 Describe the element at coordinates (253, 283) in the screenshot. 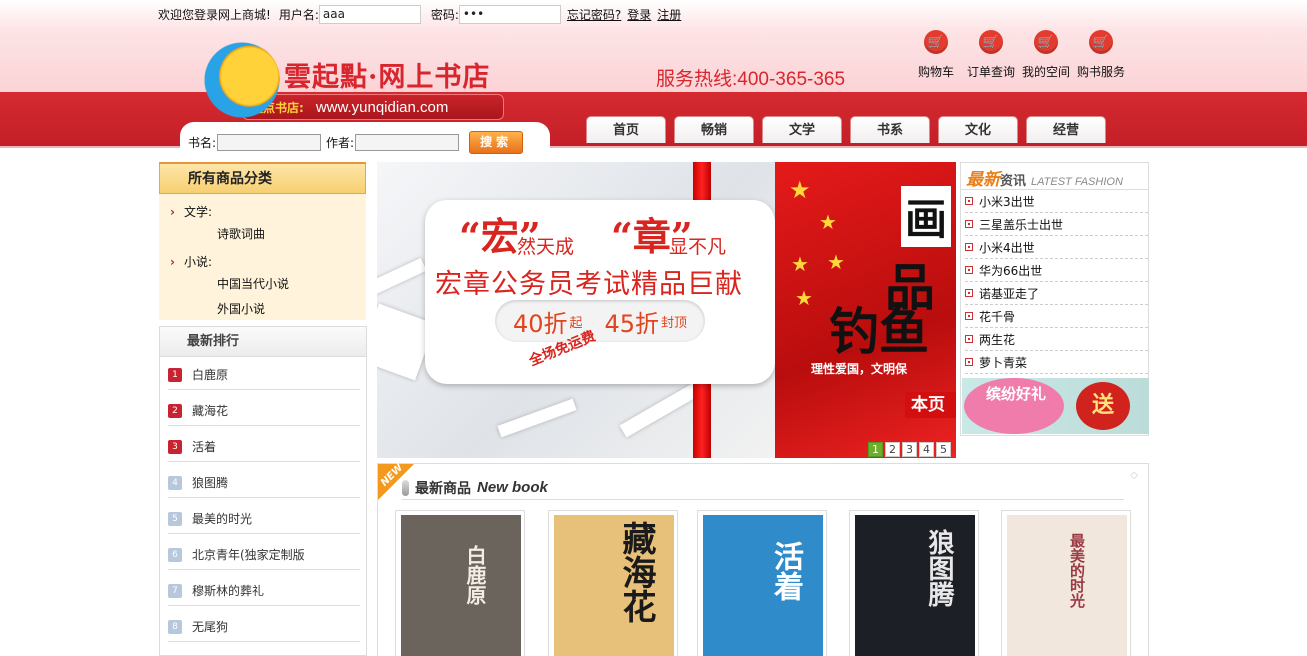

I see `category-chinese-novel: 中国当代小说` at that location.